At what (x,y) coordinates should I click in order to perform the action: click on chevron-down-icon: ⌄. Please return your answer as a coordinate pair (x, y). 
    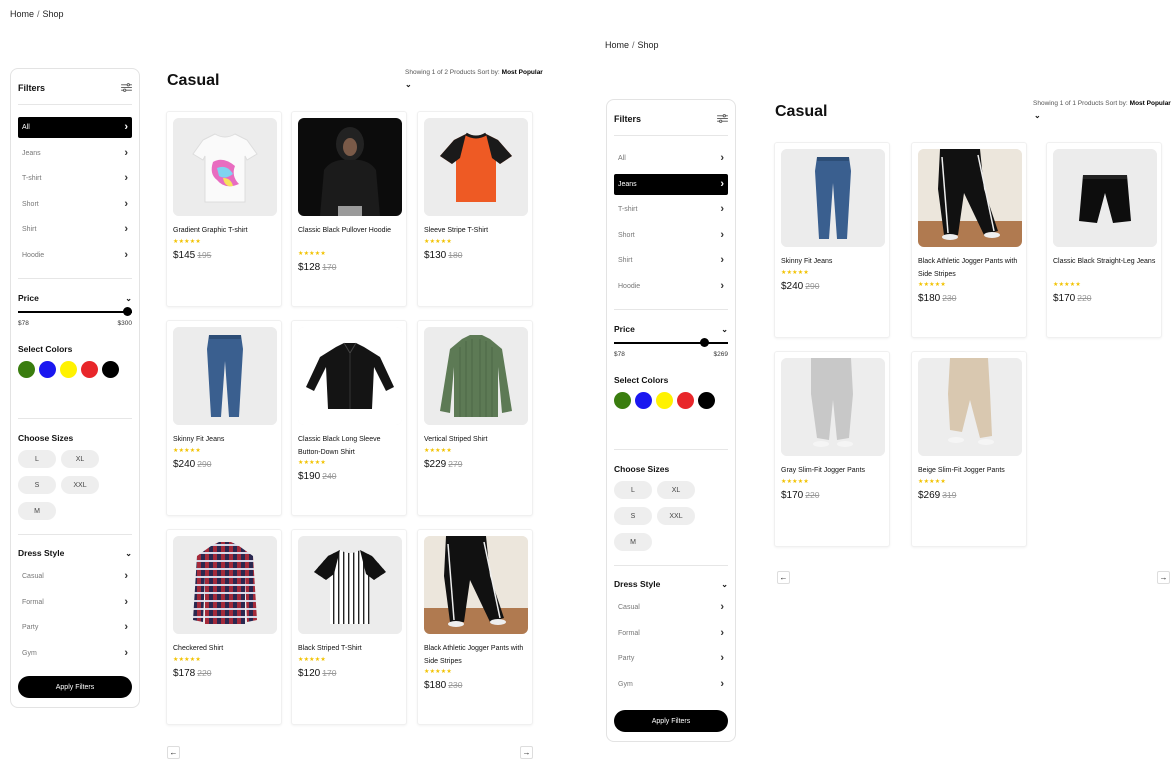
    Looking at the image, I should click on (724, 584).